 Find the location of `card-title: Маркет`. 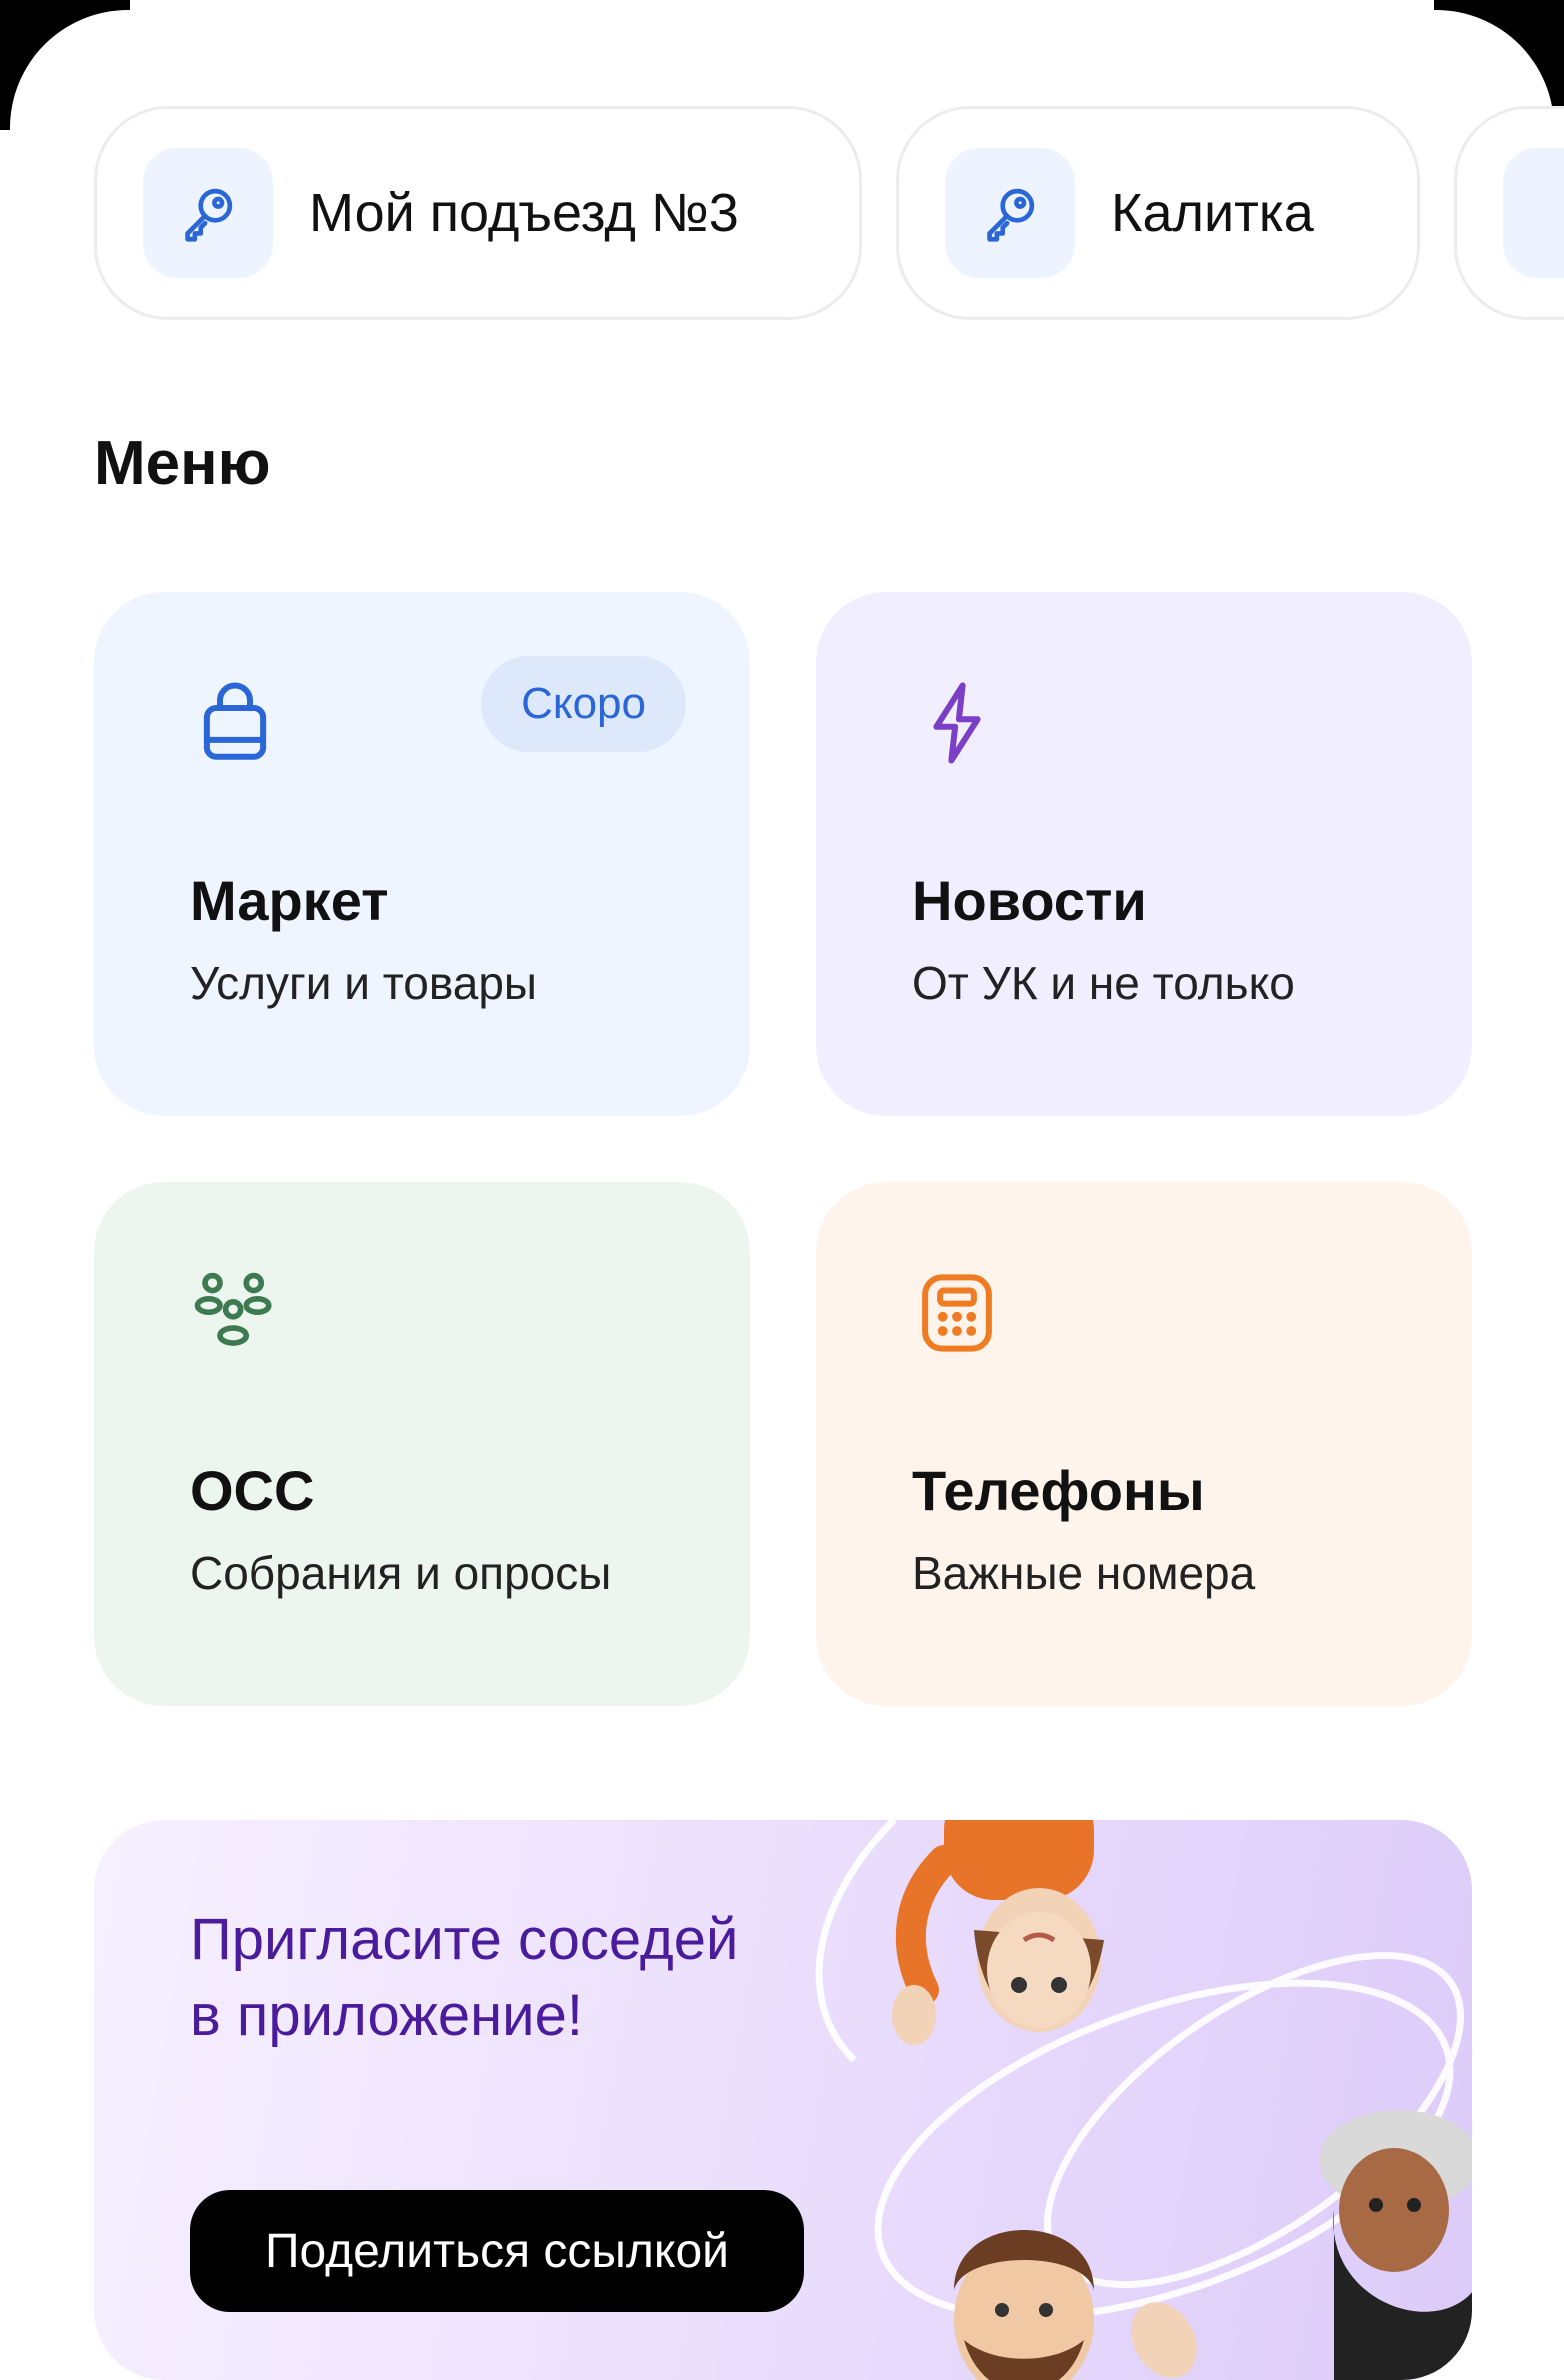

card-title: Маркет is located at coordinates (289, 900).